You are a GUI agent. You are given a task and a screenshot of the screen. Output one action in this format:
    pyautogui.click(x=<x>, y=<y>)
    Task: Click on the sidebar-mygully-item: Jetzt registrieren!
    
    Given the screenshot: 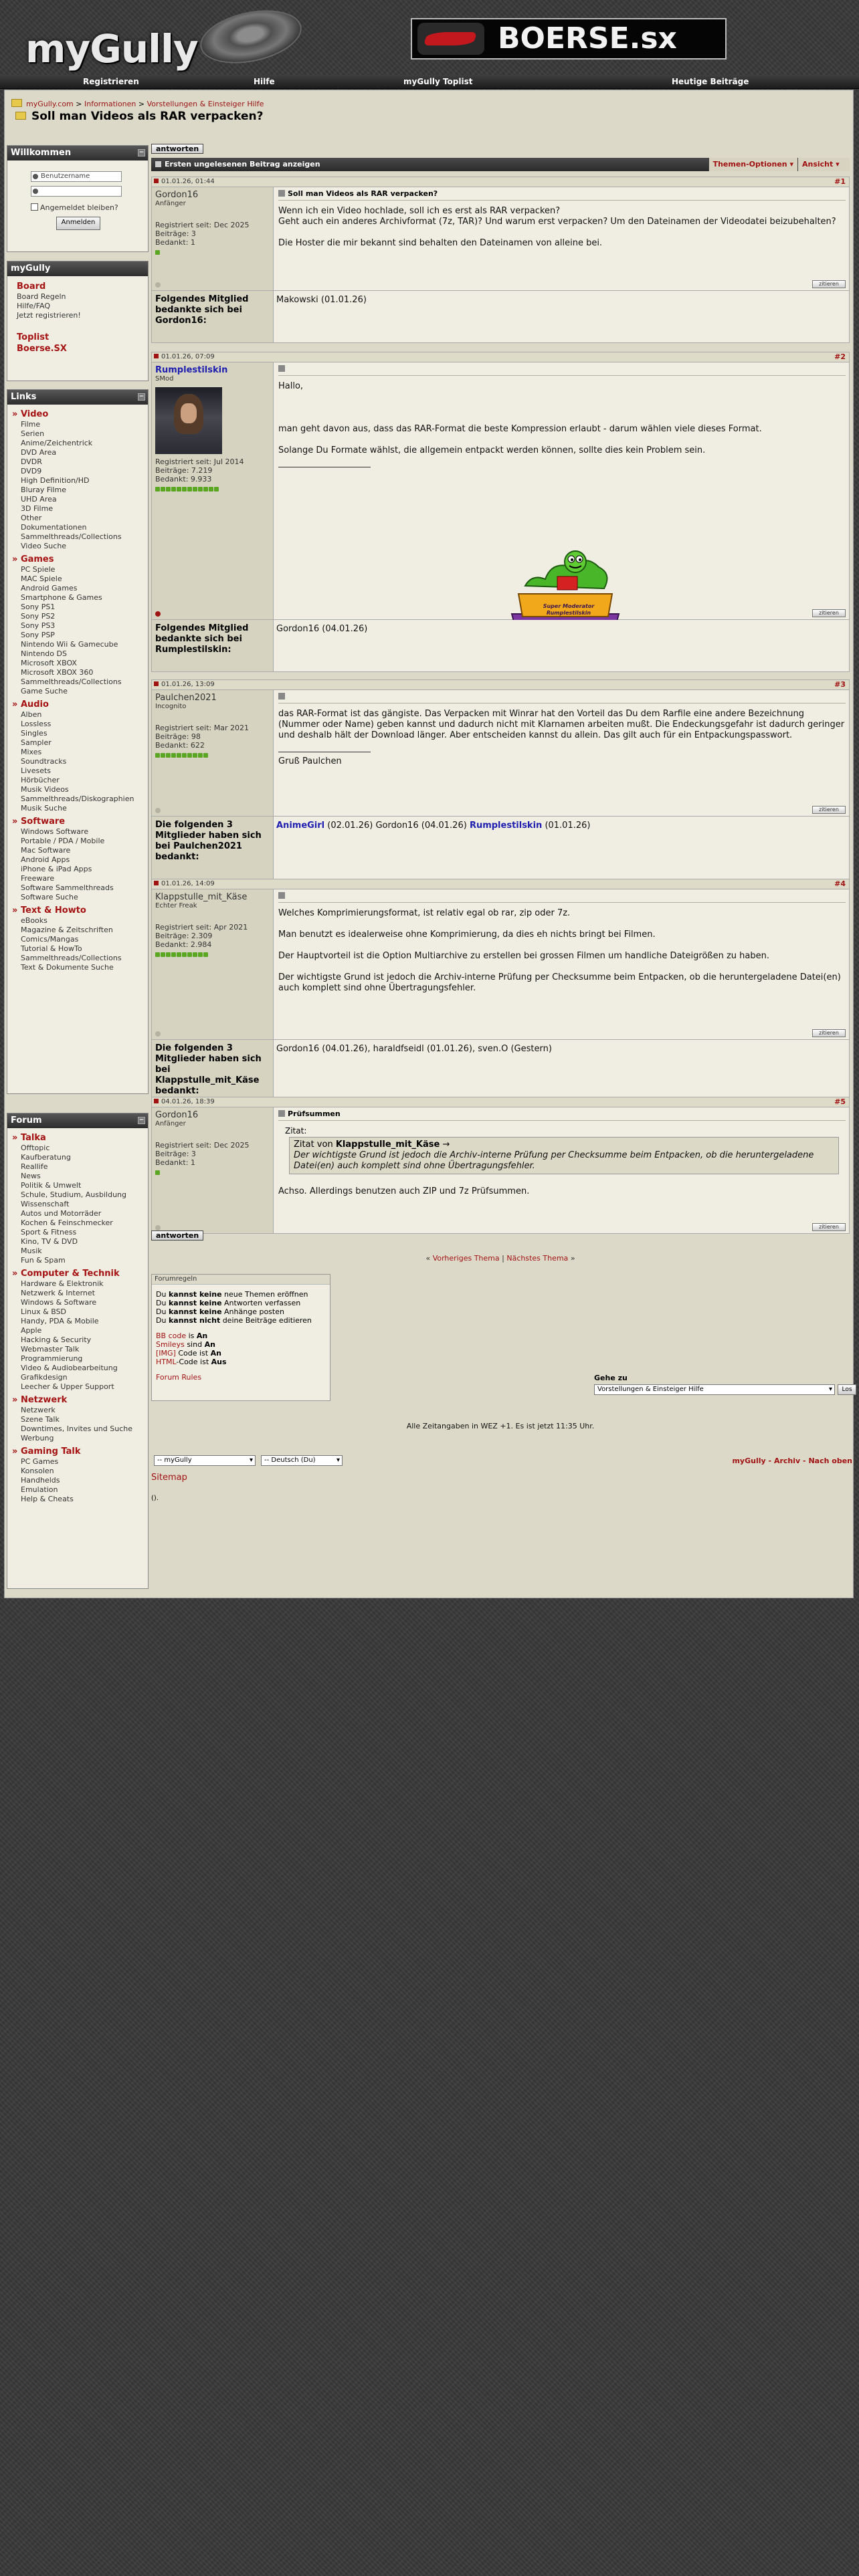 What is the action you would take?
    pyautogui.click(x=77, y=315)
    